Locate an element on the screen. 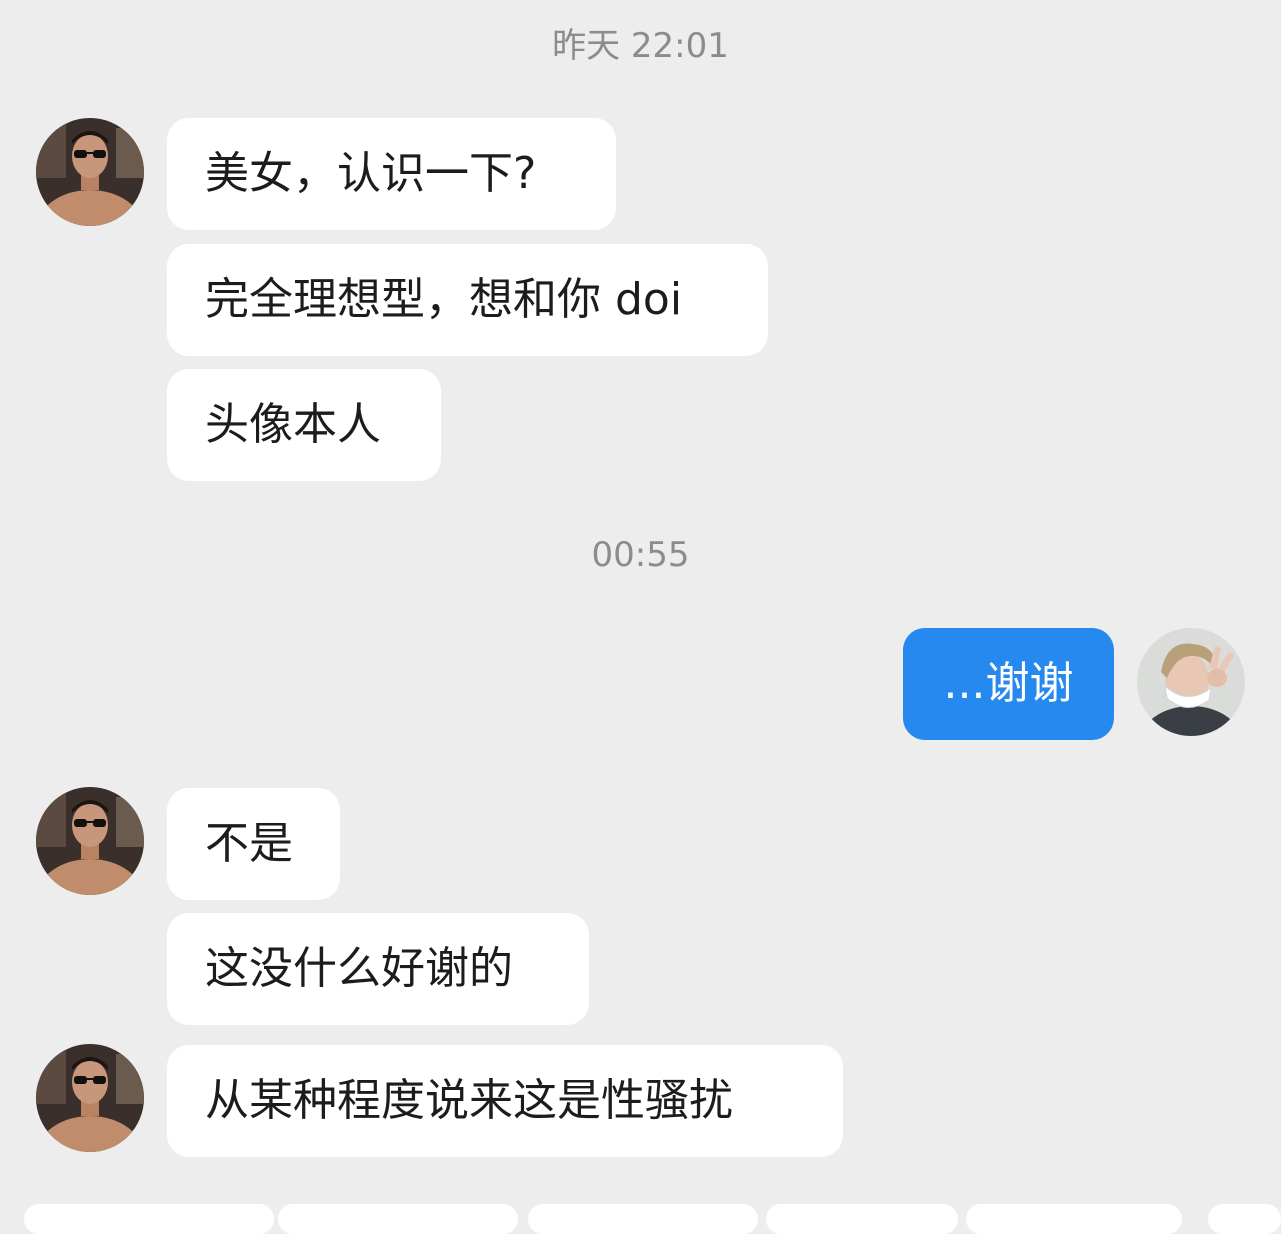 The image size is (1281, 1234). my-avatar is located at coordinates (1191, 682).